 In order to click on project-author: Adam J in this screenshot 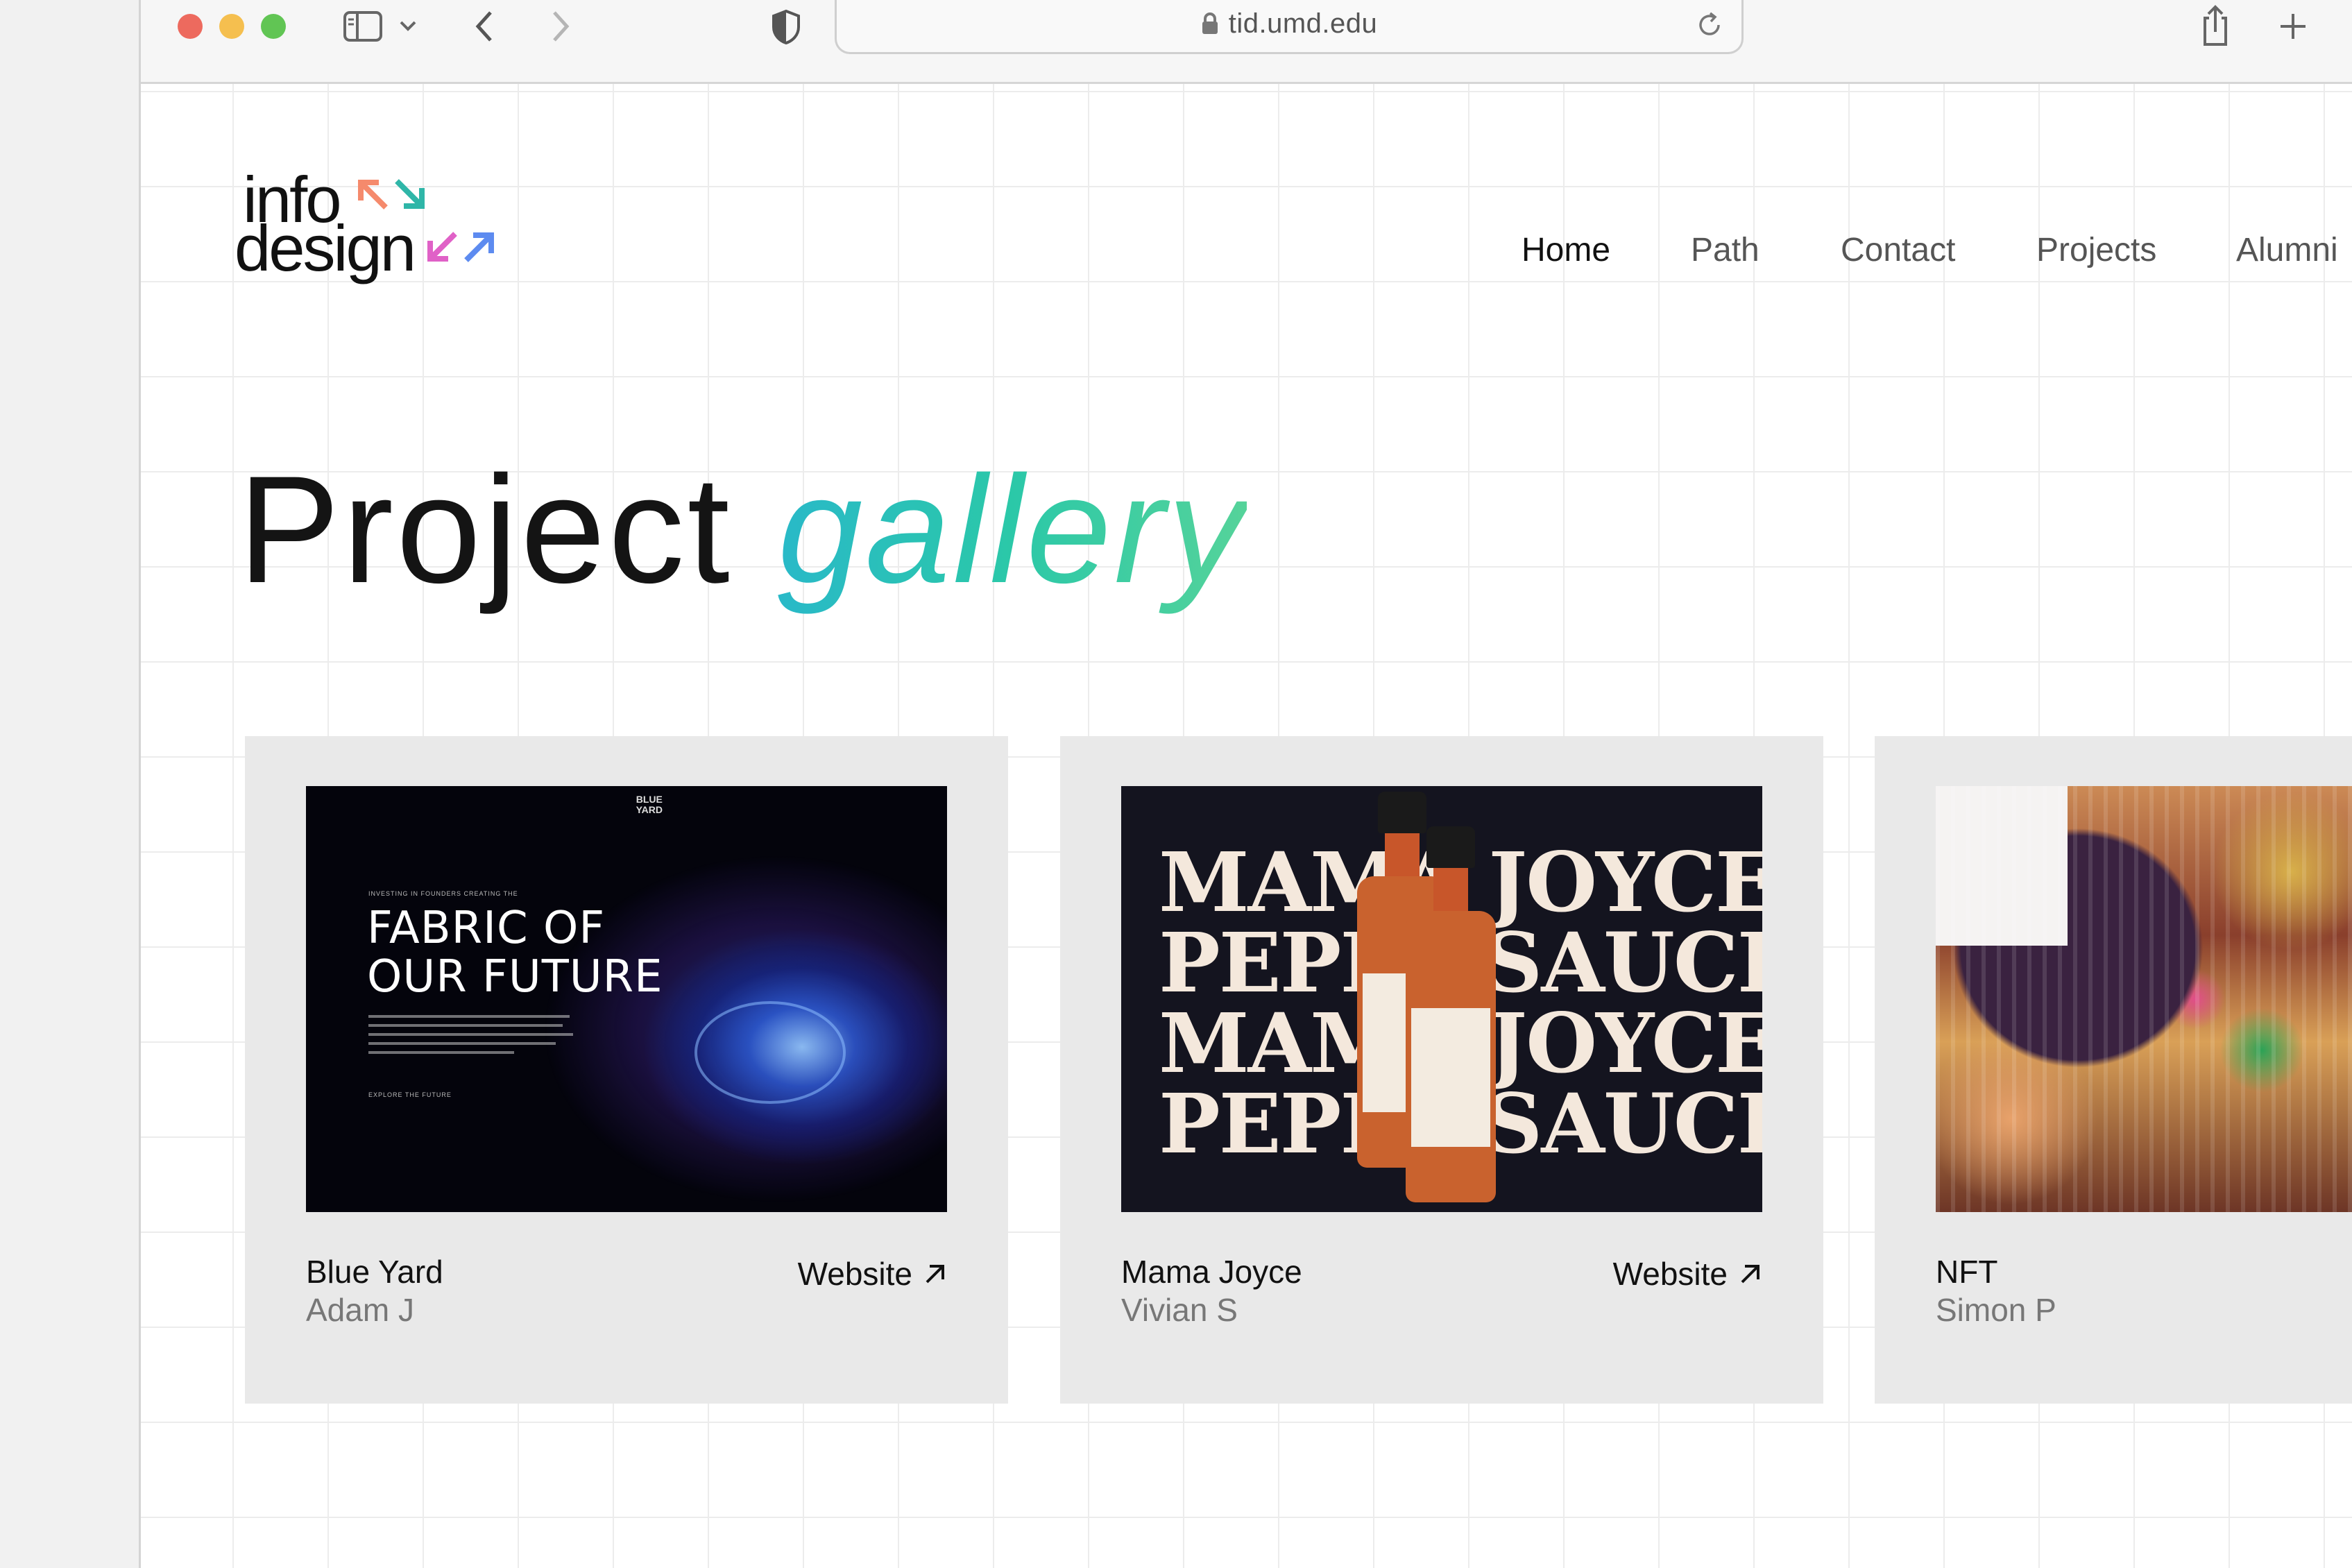, I will do `click(360, 1310)`.